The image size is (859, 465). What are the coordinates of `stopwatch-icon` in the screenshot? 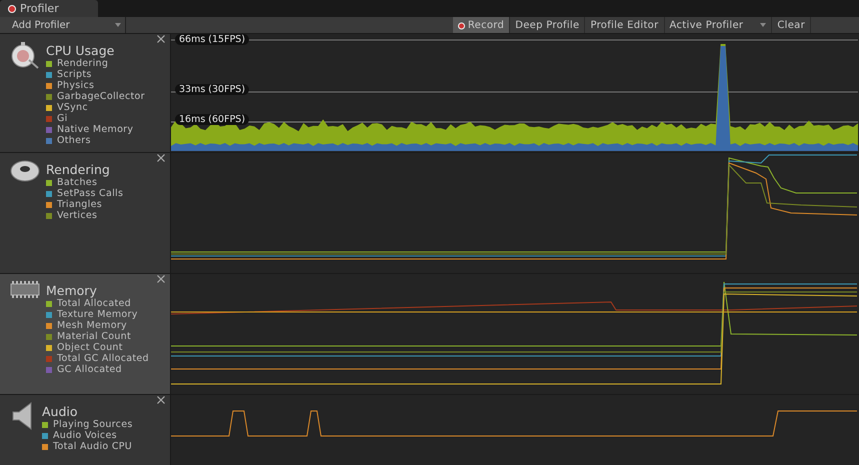 It's located at (25, 55).